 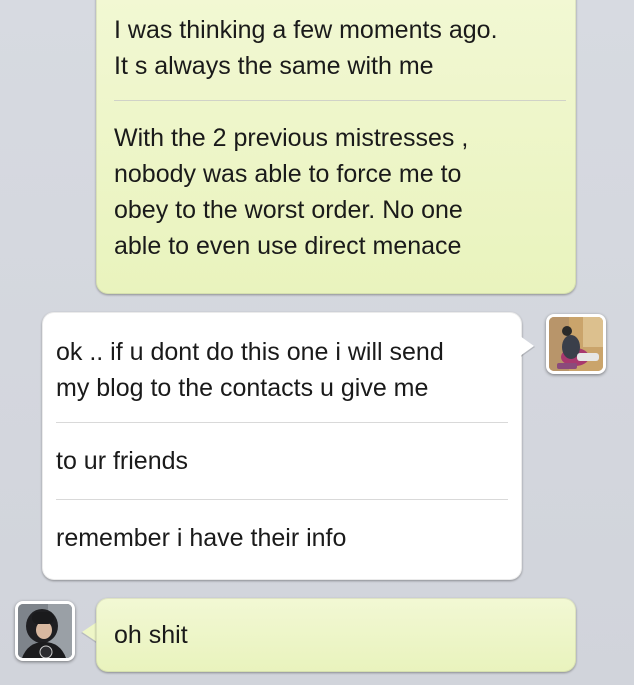 I want to click on contact-avatar, so click(x=576, y=344).